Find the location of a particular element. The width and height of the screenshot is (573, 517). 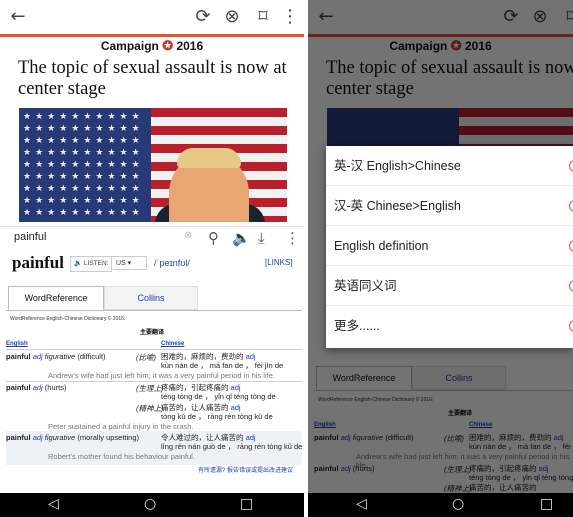

column-chinese: Chinese is located at coordinates (173, 344).